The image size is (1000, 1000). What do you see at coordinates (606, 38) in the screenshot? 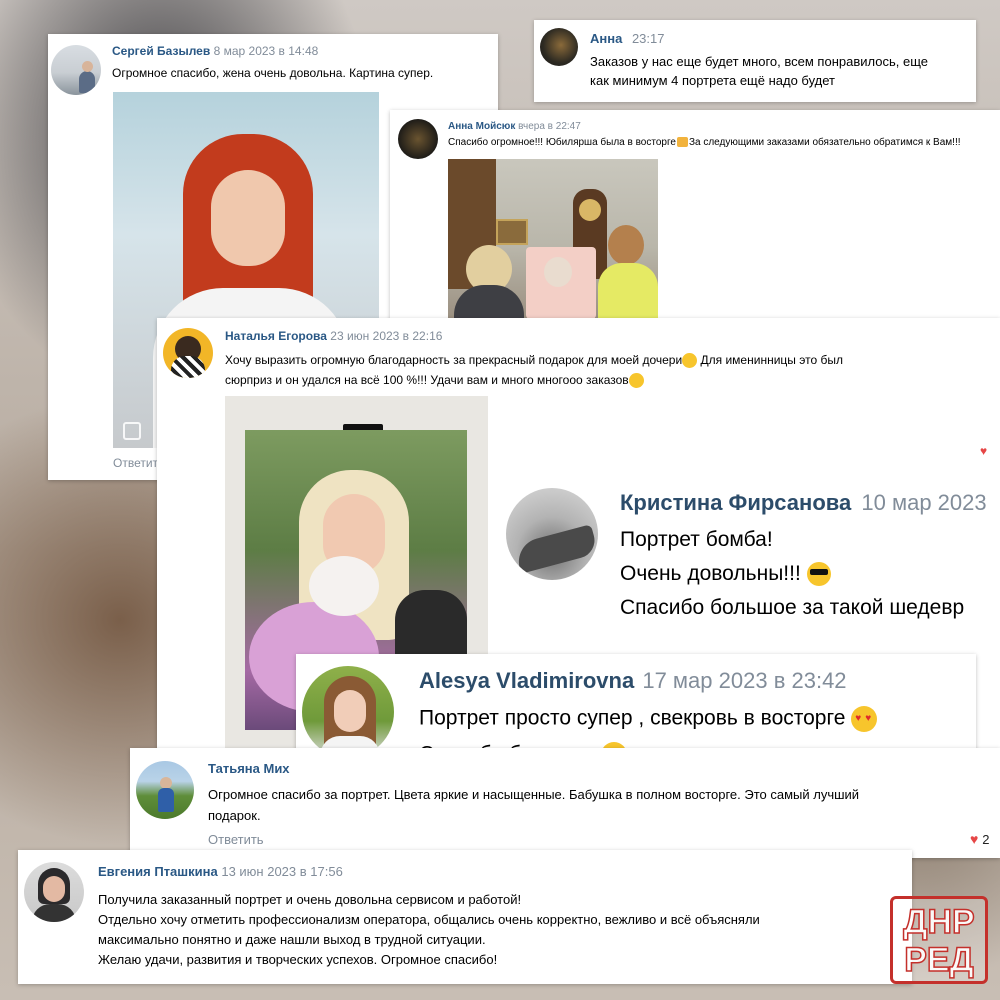
I see `comment-author: Анна` at bounding box center [606, 38].